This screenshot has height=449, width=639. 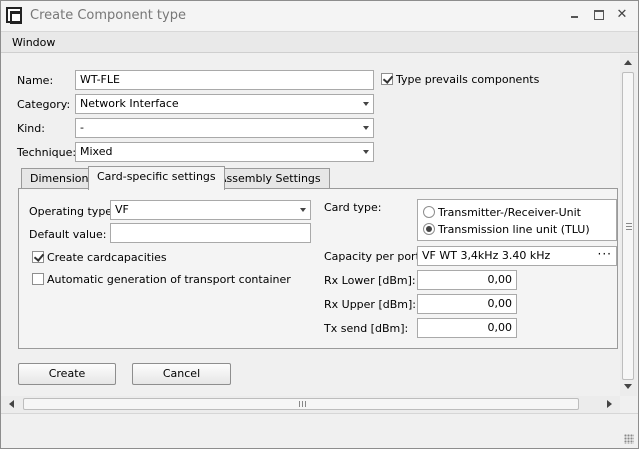 What do you see at coordinates (156, 178) in the screenshot?
I see `tab-card-specific-settings: Card-specific settings` at bounding box center [156, 178].